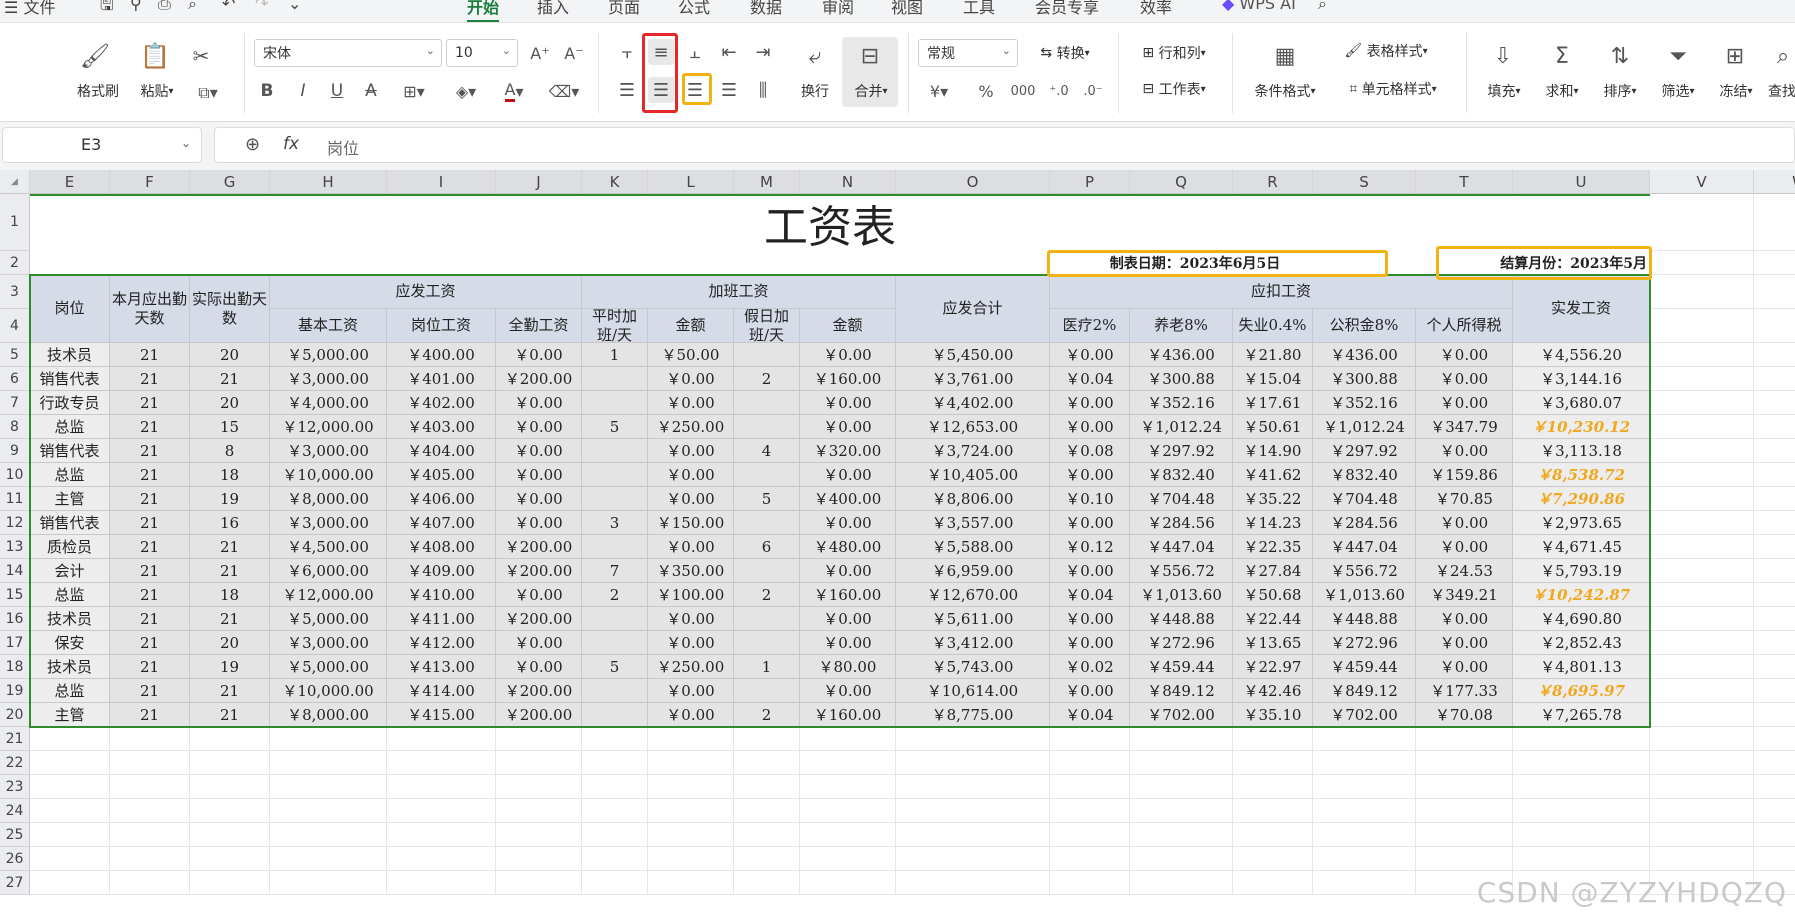 The width and height of the screenshot is (1795, 921). Describe the element at coordinates (767, 547) in the screenshot. I see `table-cell: 6` at that location.